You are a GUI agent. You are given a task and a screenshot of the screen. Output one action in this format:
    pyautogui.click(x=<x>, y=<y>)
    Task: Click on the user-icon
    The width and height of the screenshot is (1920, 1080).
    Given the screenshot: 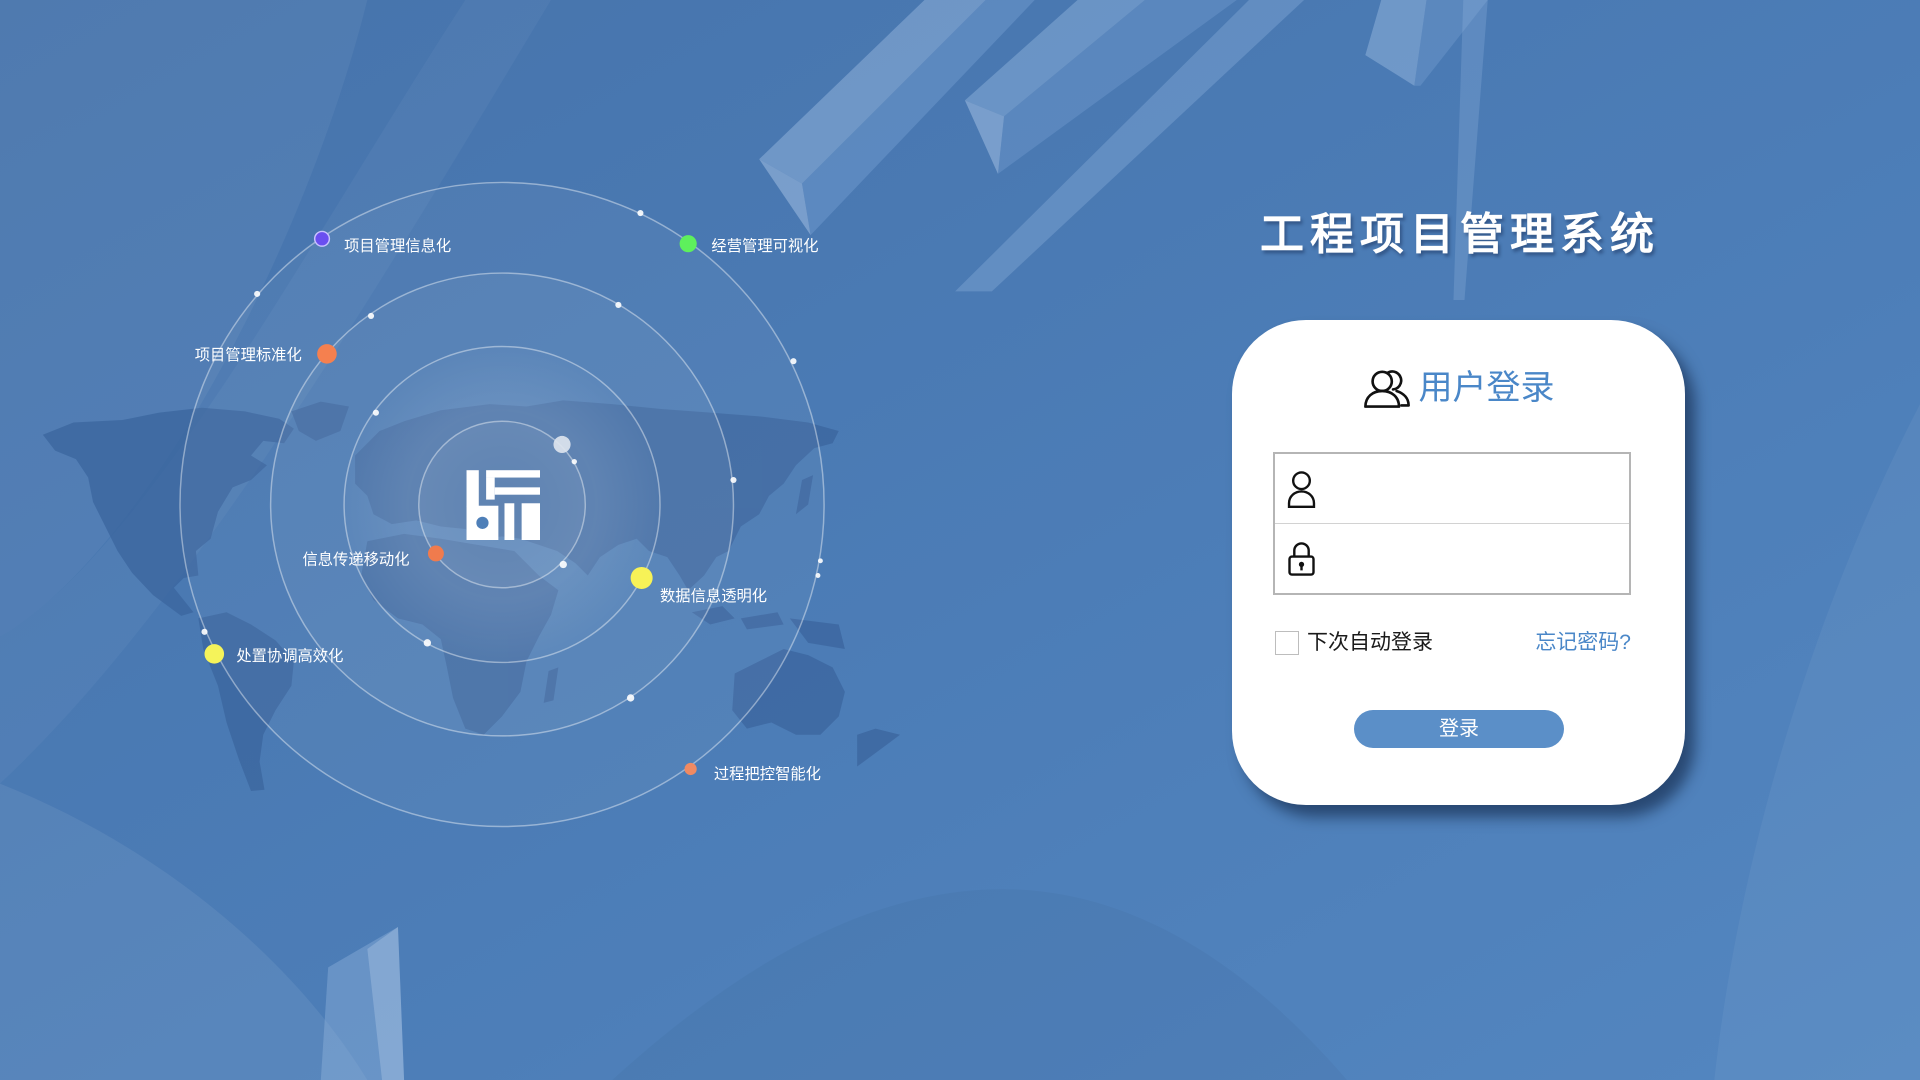 What is the action you would take?
    pyautogui.click(x=1301, y=489)
    